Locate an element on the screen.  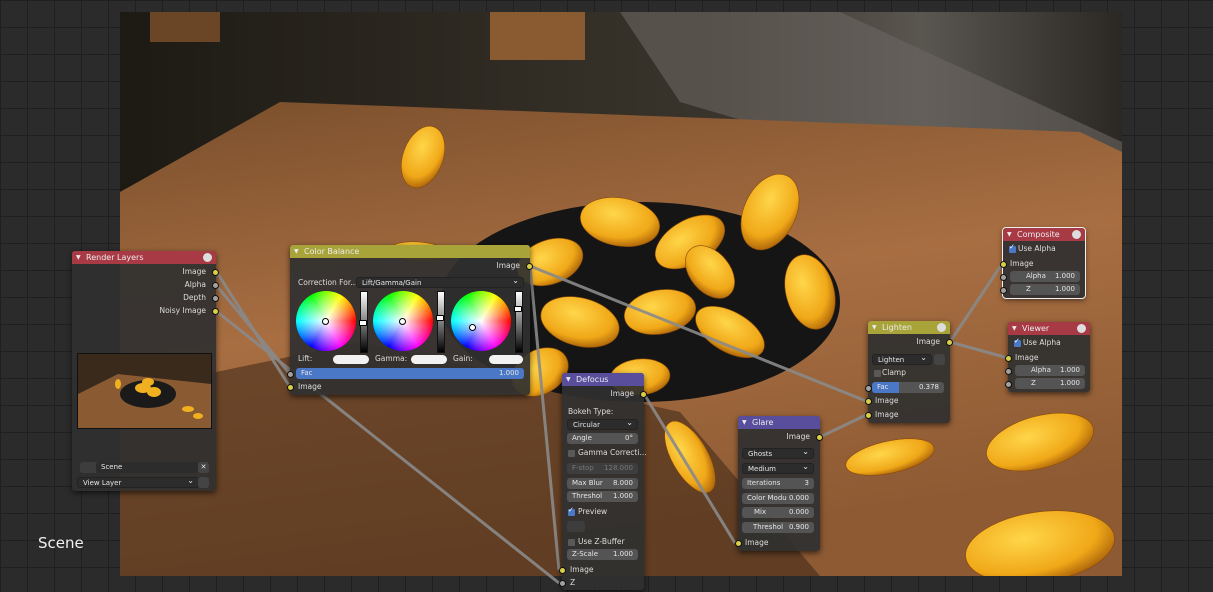
gamma-color-swatch is located at coordinates (429, 359).